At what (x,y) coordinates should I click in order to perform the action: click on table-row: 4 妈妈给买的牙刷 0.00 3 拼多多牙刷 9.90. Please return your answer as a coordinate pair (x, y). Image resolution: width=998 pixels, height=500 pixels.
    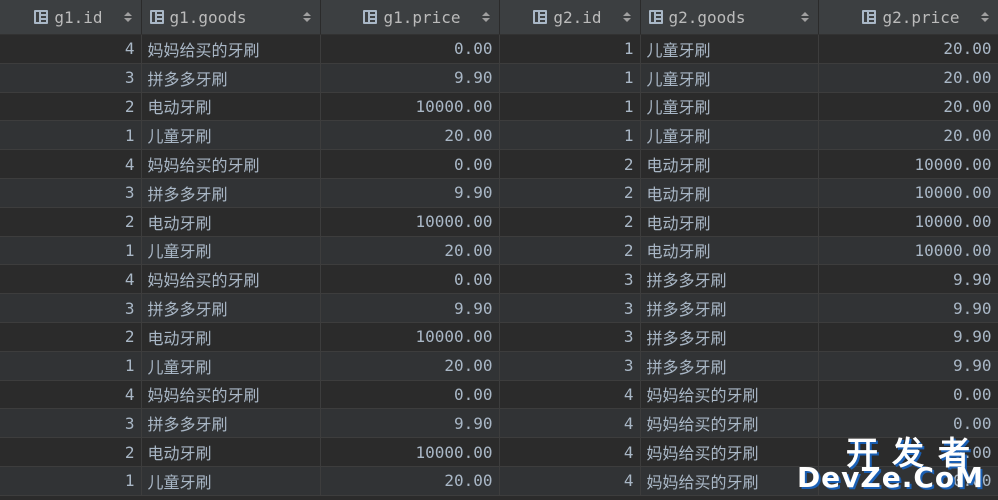
    Looking at the image, I should click on (499, 279).